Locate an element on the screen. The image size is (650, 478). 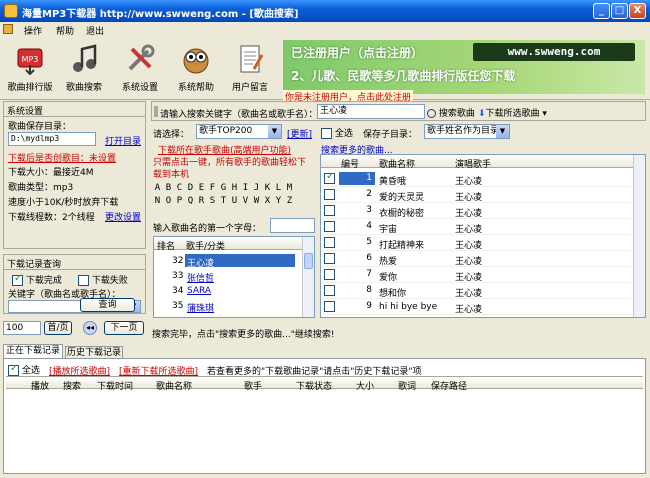
col-song-name: 歌曲名称 is located at coordinates (174, 385).